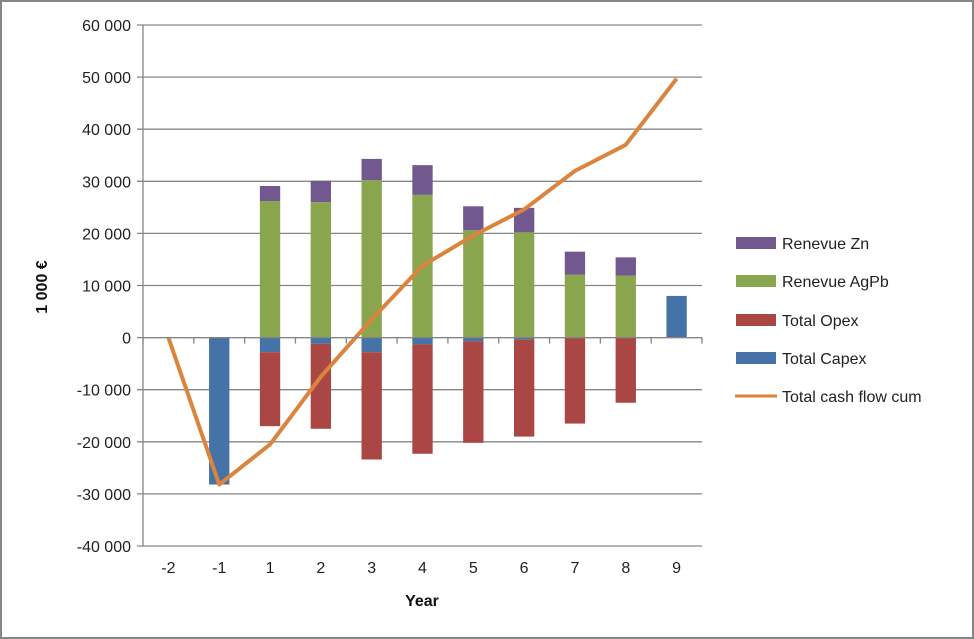  Describe the element at coordinates (104, 547) in the screenshot. I see `y-tick-label: -40 000` at that location.